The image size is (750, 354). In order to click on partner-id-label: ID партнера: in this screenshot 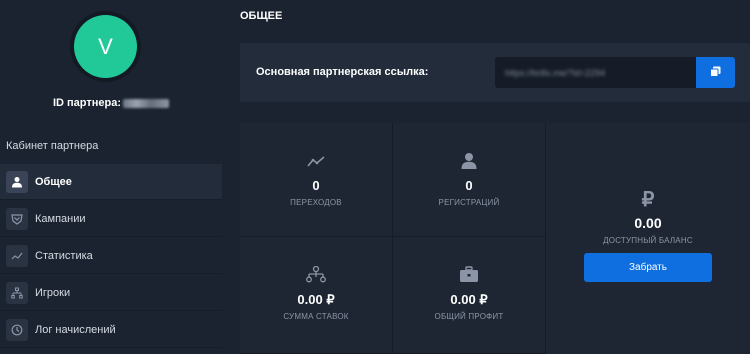, I will do `click(87, 103)`.